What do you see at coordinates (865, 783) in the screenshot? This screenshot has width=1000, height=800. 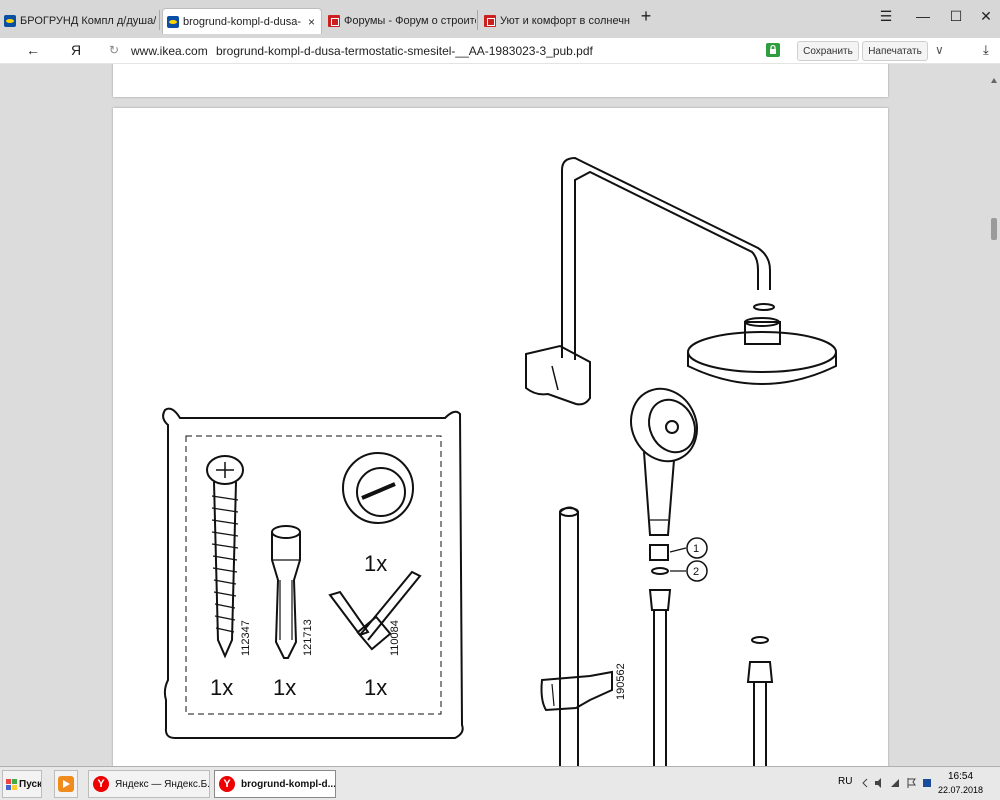 I see `chevron-left-icon` at bounding box center [865, 783].